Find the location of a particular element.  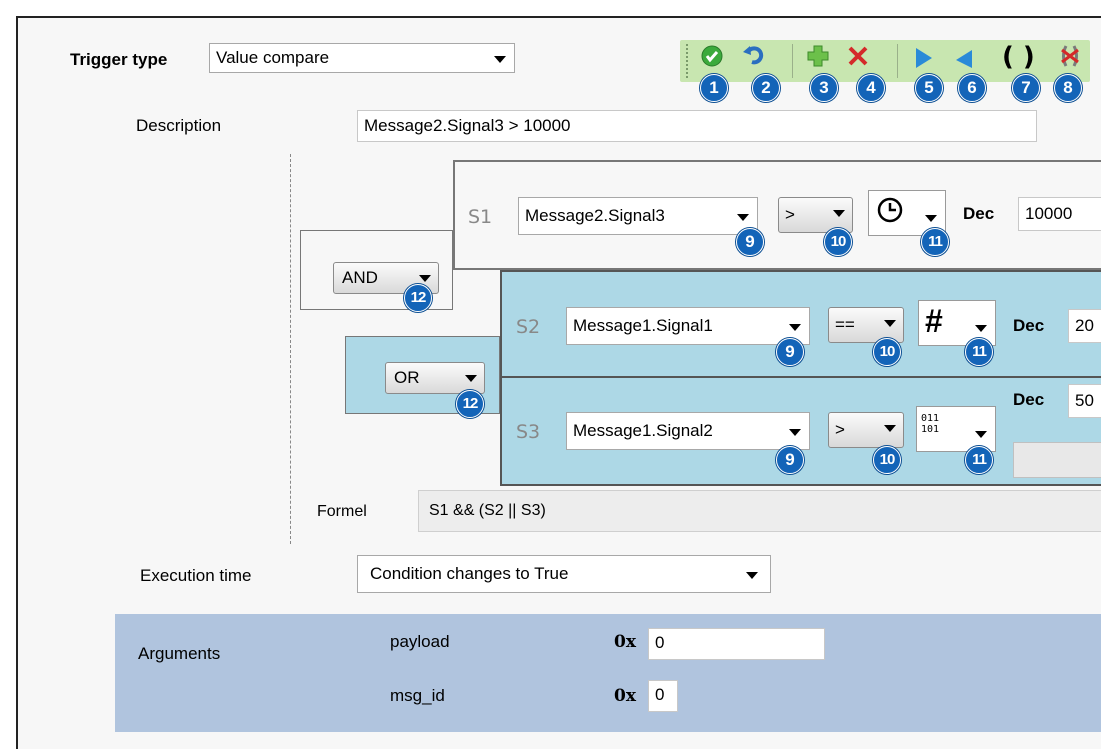

signal-value: Message1.Signal1 is located at coordinates (643, 325).